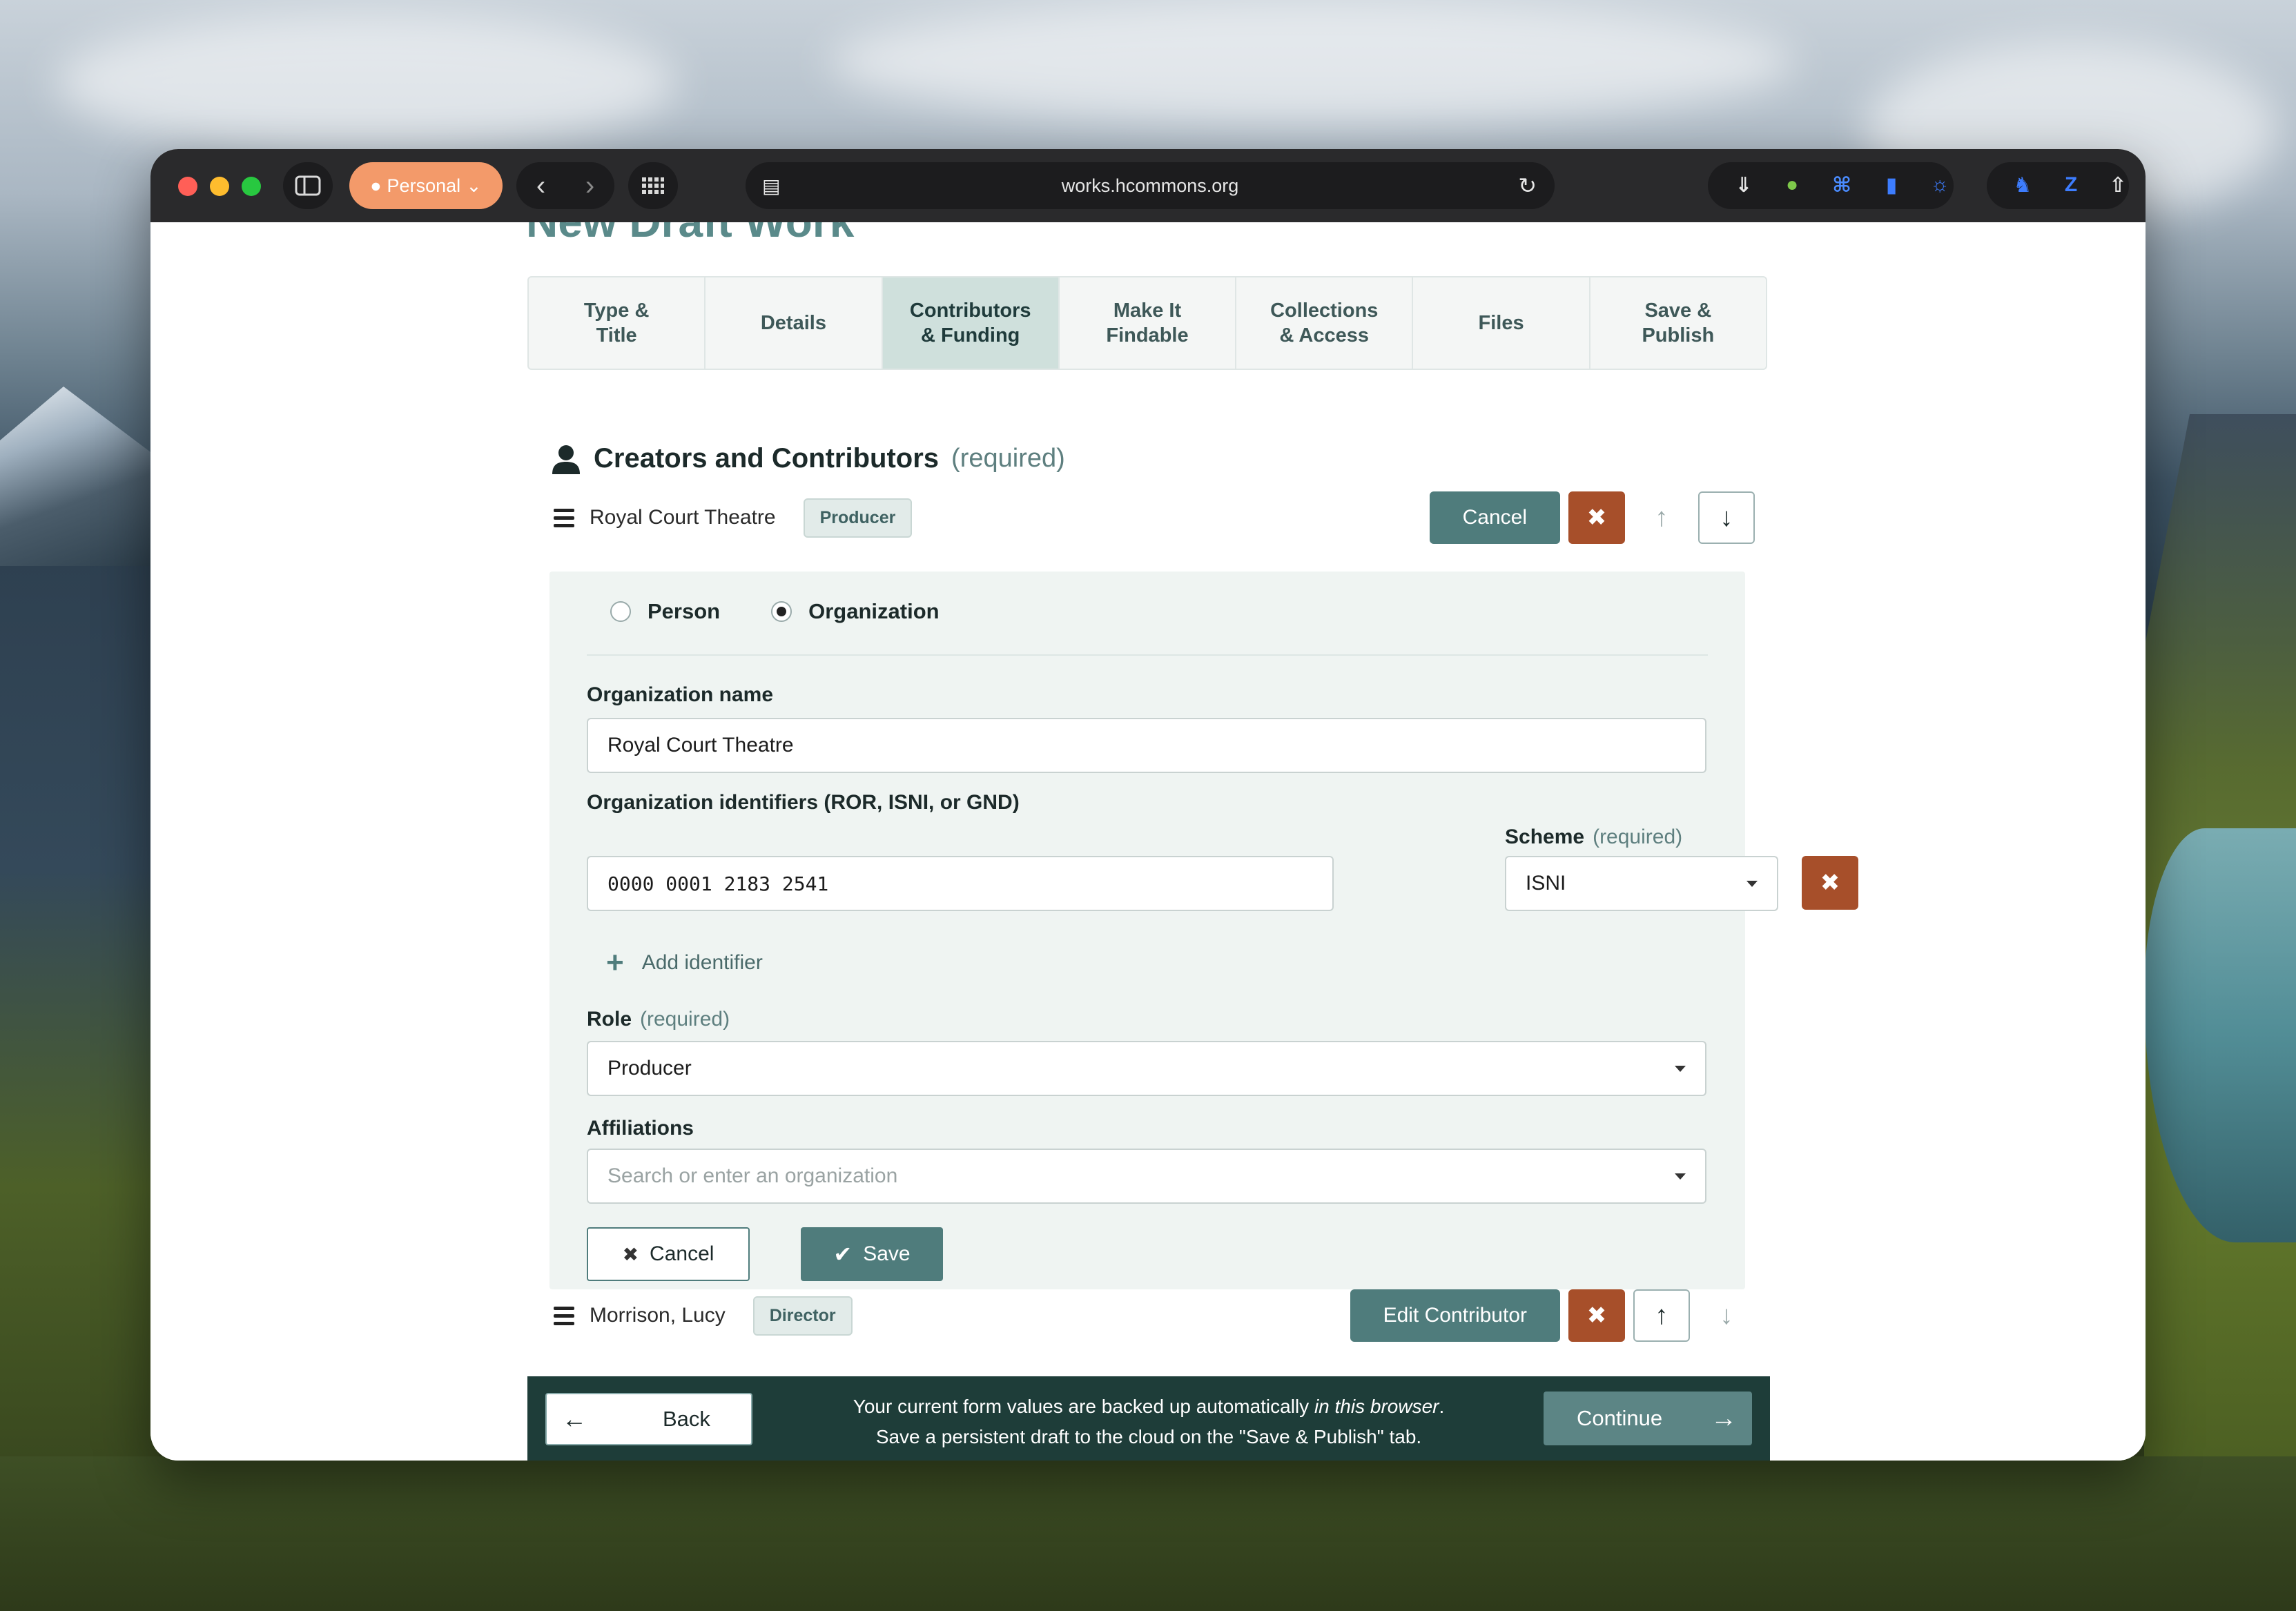 Image resolution: width=2296 pixels, height=1611 pixels. What do you see at coordinates (1724, 1418) in the screenshot?
I see `arrow-right-icon: →` at bounding box center [1724, 1418].